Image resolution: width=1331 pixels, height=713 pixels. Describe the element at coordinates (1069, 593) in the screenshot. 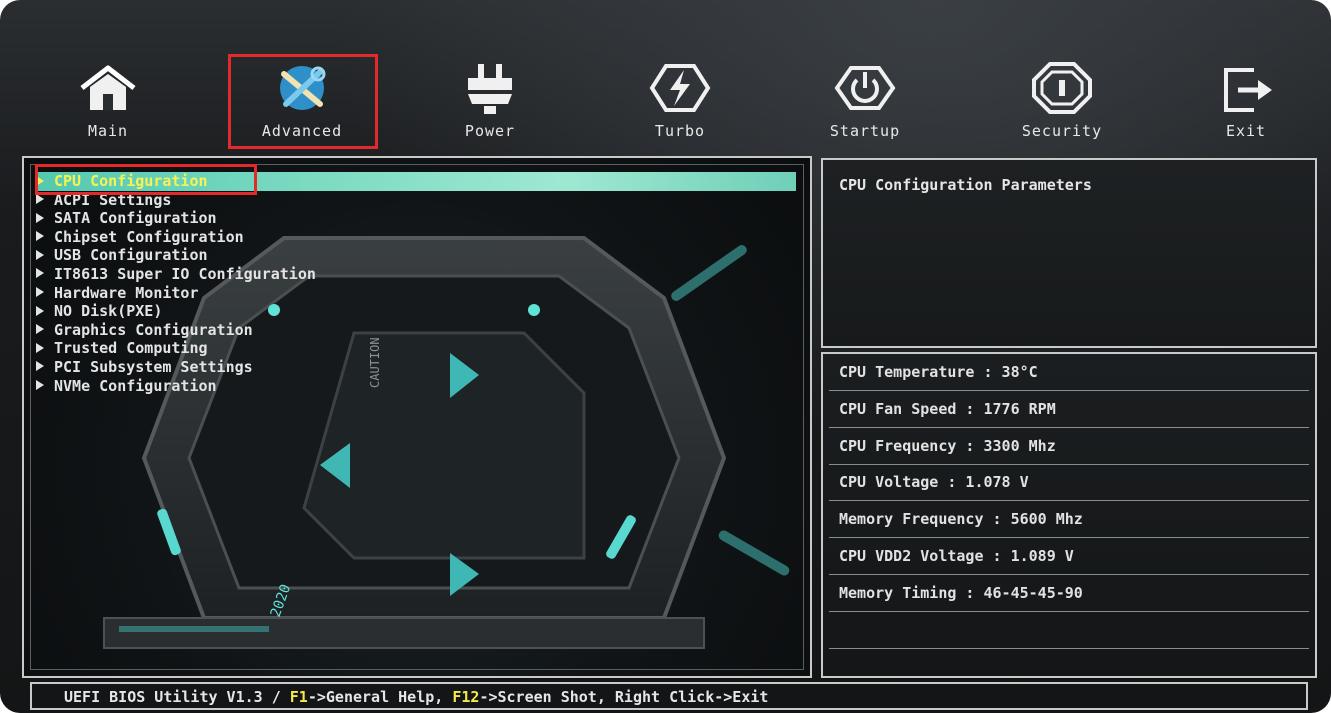

I see `status-memory-timing: Memory Timing : 46-45-45-90` at that location.